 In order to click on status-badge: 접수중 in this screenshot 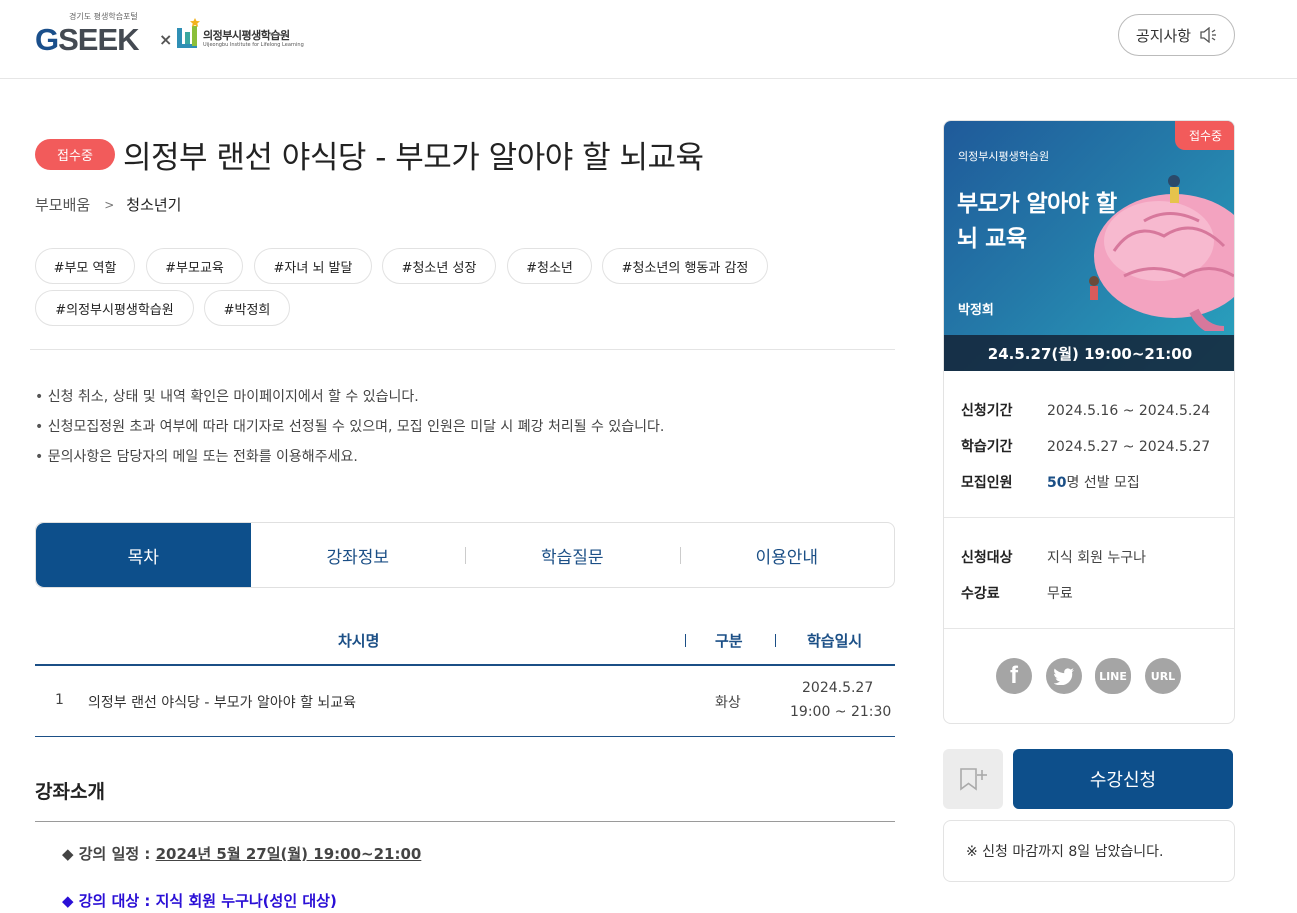, I will do `click(75, 154)`.